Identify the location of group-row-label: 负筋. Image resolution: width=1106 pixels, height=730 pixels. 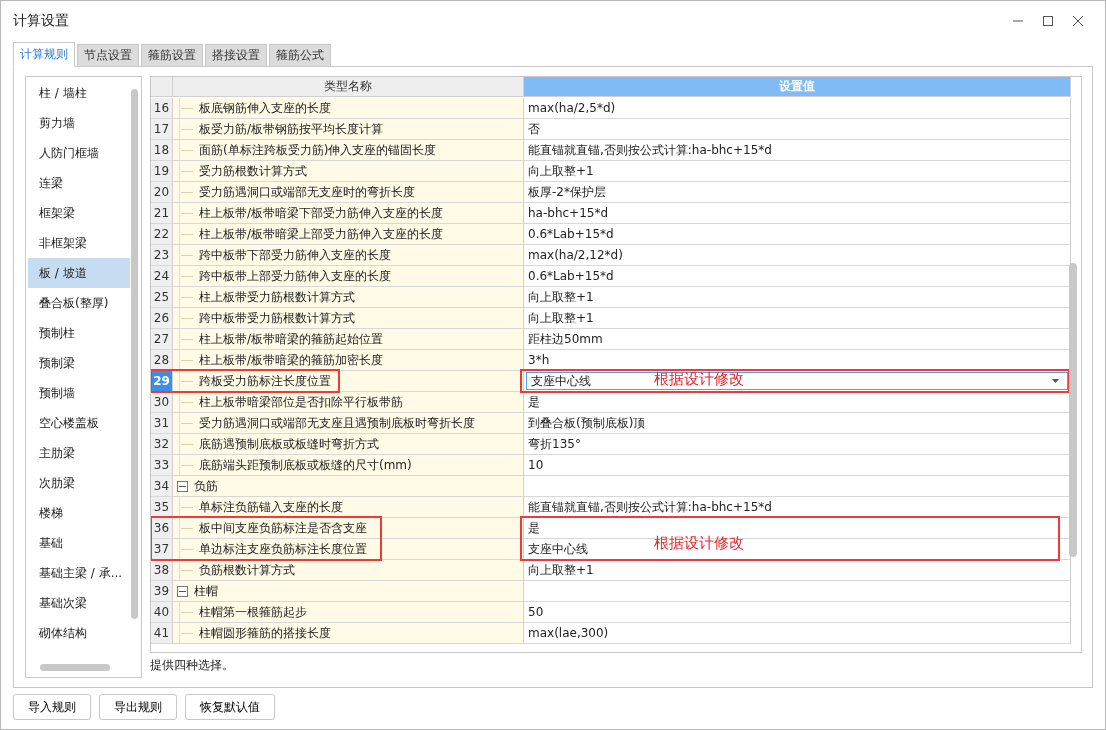
(348, 486).